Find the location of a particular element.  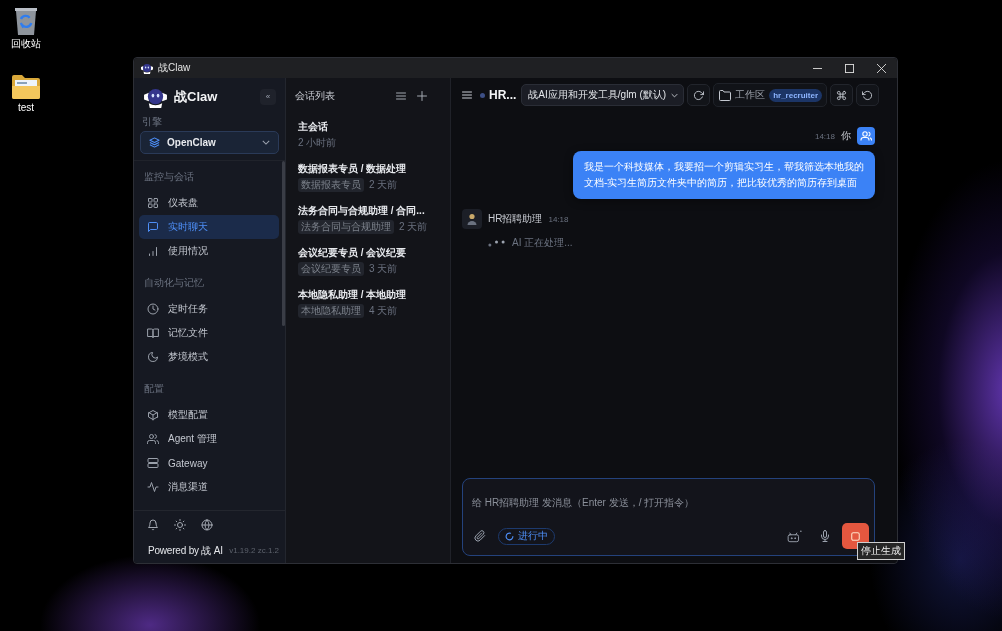

bell-icon is located at coordinates (153, 525).